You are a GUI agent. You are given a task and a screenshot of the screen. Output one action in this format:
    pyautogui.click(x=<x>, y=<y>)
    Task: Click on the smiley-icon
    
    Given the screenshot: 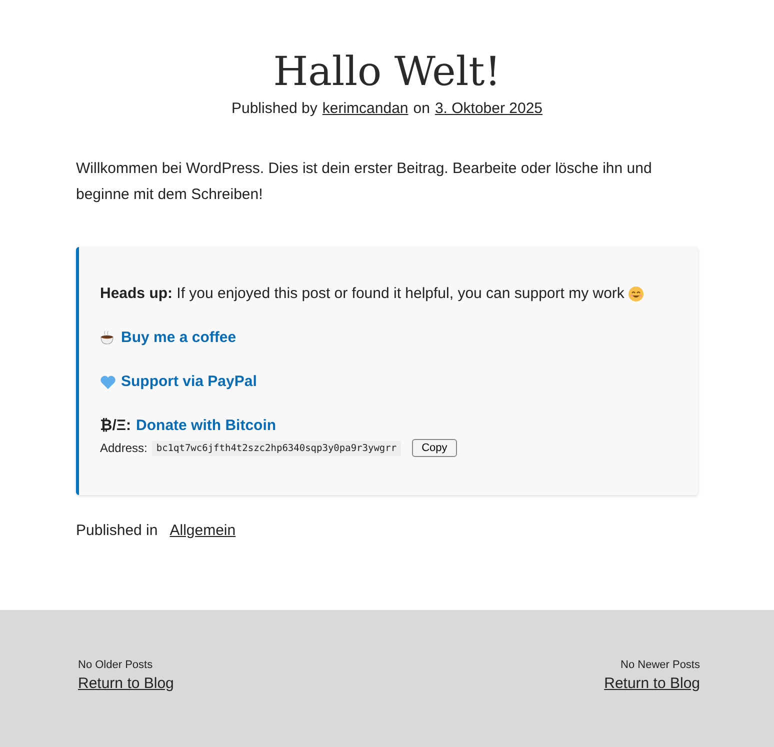 What is the action you would take?
    pyautogui.click(x=636, y=294)
    